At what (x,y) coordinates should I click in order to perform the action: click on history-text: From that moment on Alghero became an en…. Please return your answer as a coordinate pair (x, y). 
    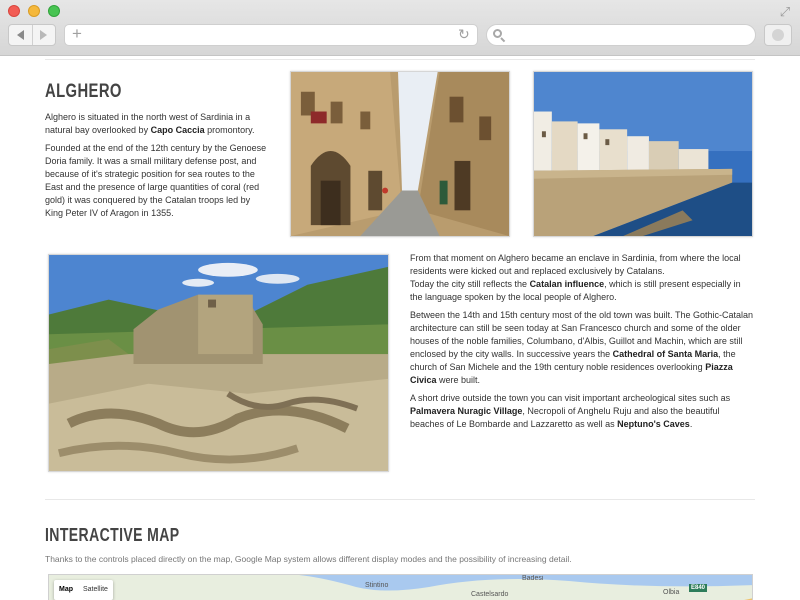
    Looking at the image, I should click on (582, 344).